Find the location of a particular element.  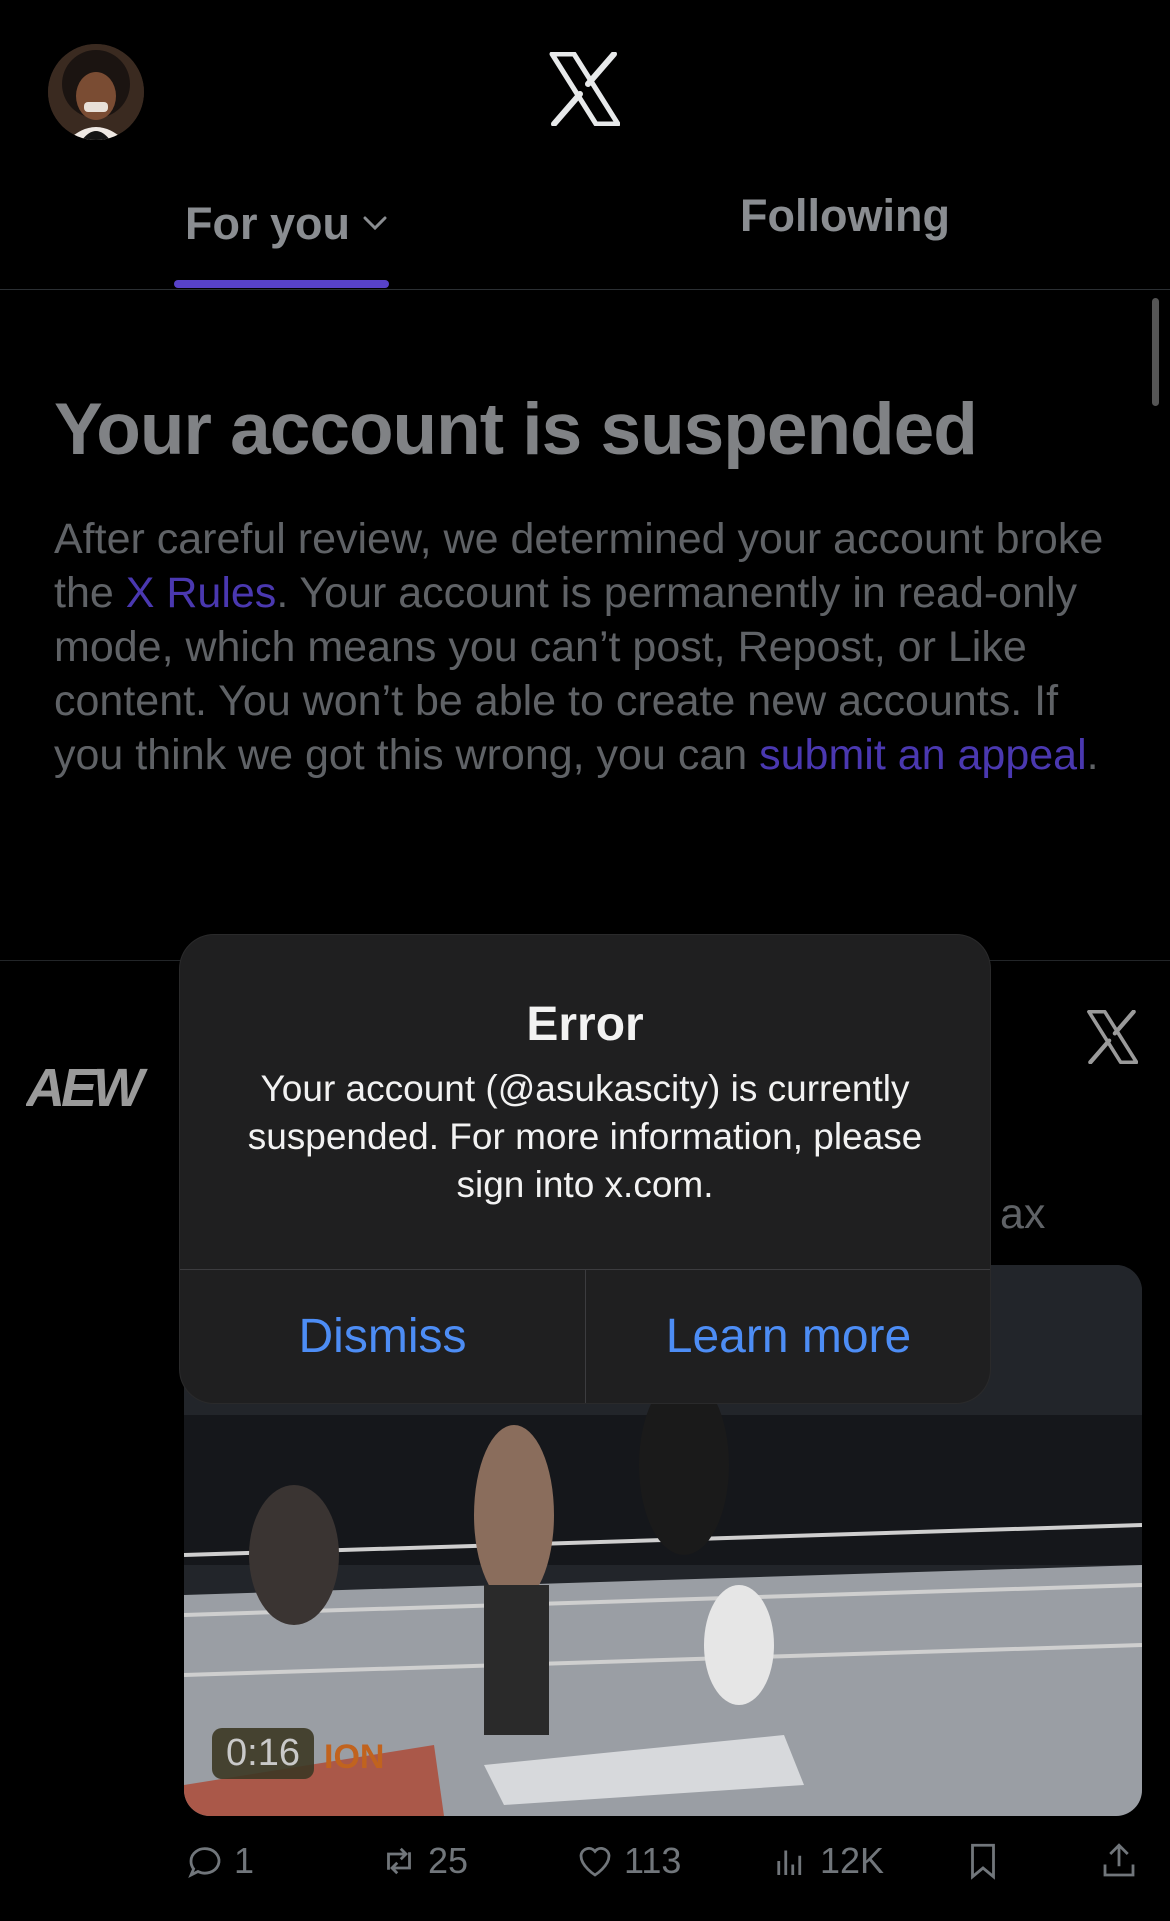

tab-for-you-label: For you is located at coordinates (267, 223).